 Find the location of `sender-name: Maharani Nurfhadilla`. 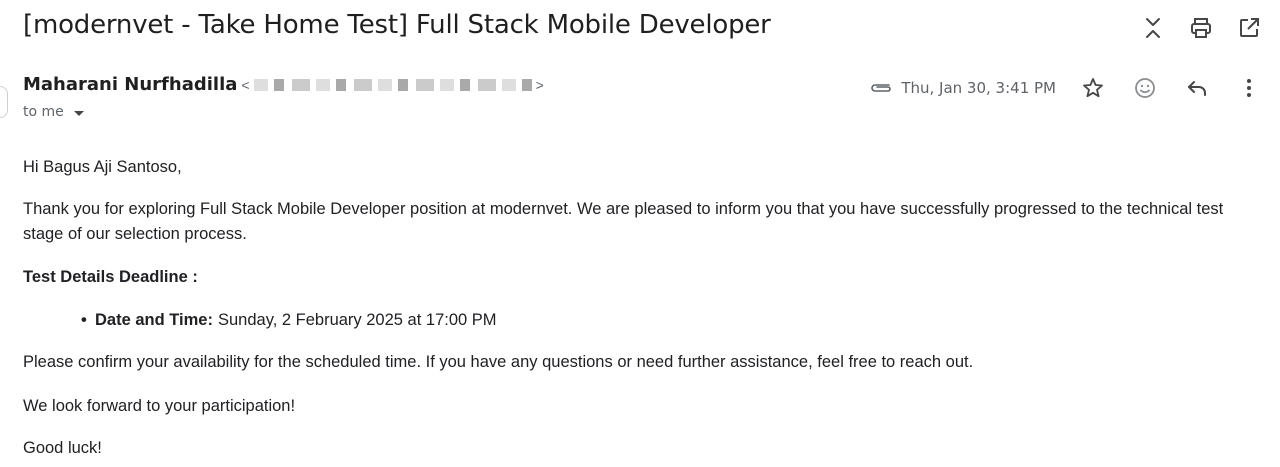

sender-name: Maharani Nurfhadilla is located at coordinates (130, 84).